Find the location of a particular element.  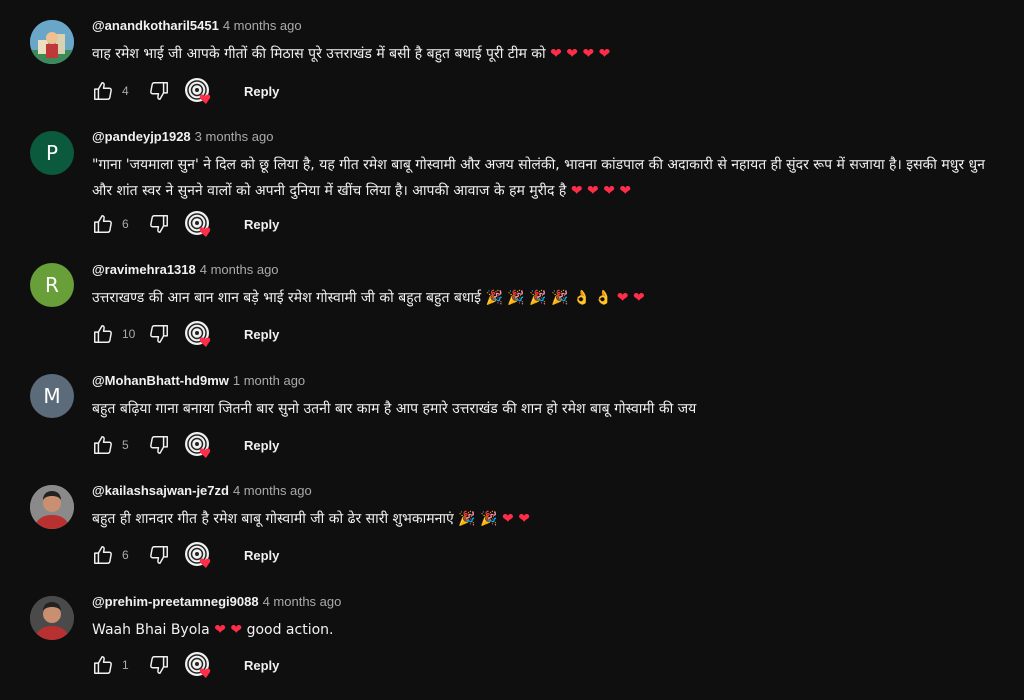

author-avatar: M is located at coordinates (52, 396).